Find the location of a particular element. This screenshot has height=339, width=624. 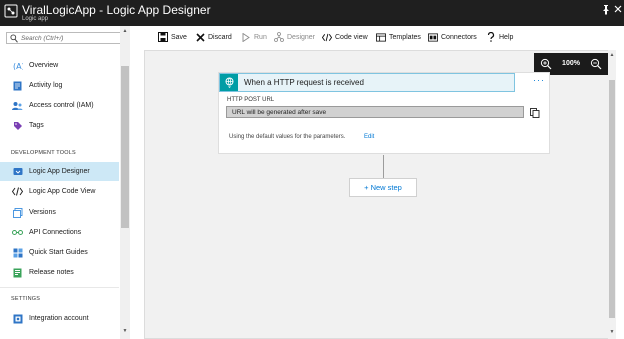

zoom-in-icon is located at coordinates (546, 64).